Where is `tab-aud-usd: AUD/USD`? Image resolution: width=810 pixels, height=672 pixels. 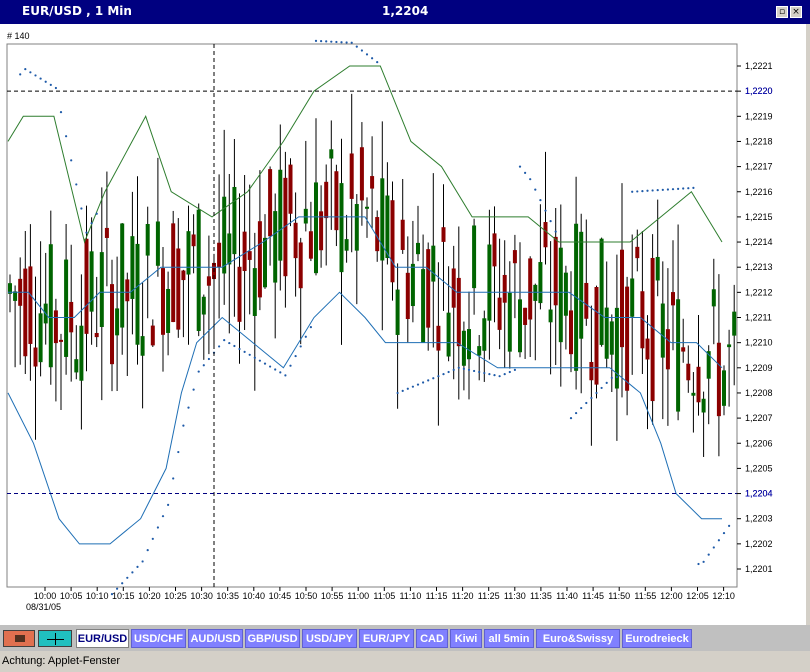 tab-aud-usd: AUD/USD is located at coordinates (215, 638).